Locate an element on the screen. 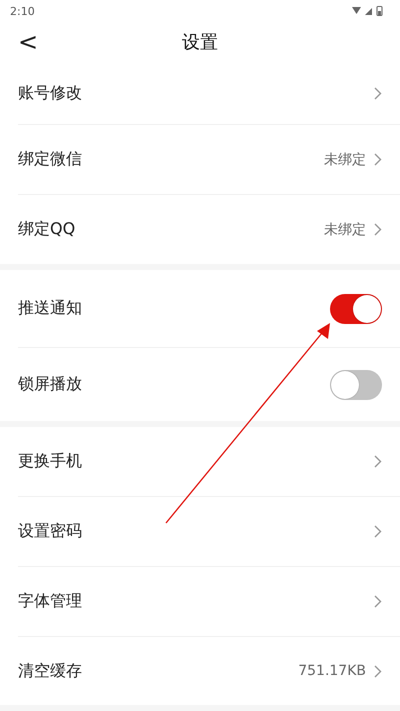  status-time: 2:10 is located at coordinates (22, 11).